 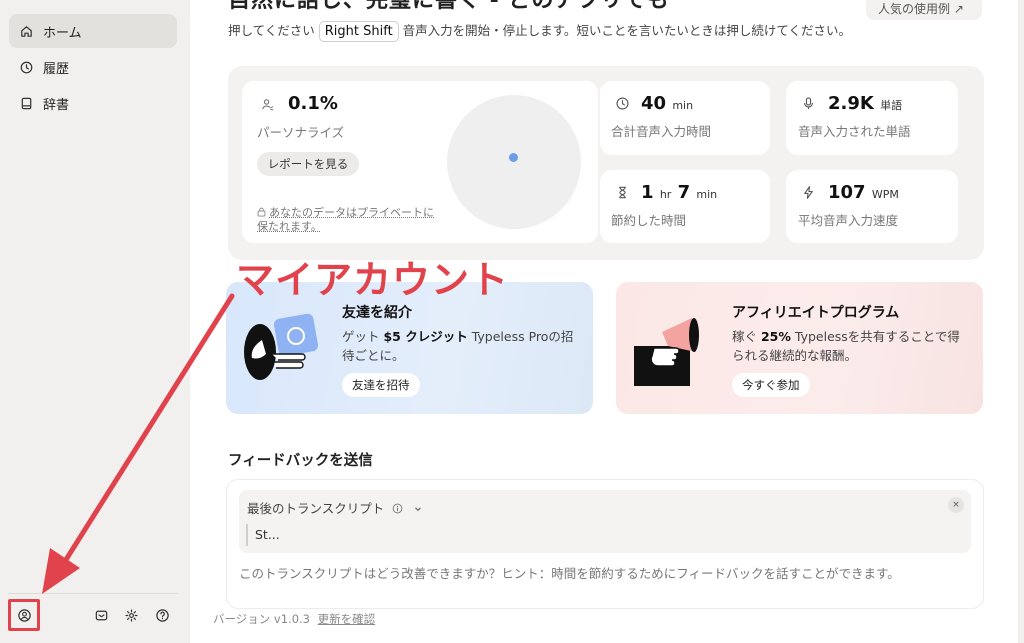 I want to click on version-info: バージョン v1.0.3 更新を確認, so click(x=294, y=619).